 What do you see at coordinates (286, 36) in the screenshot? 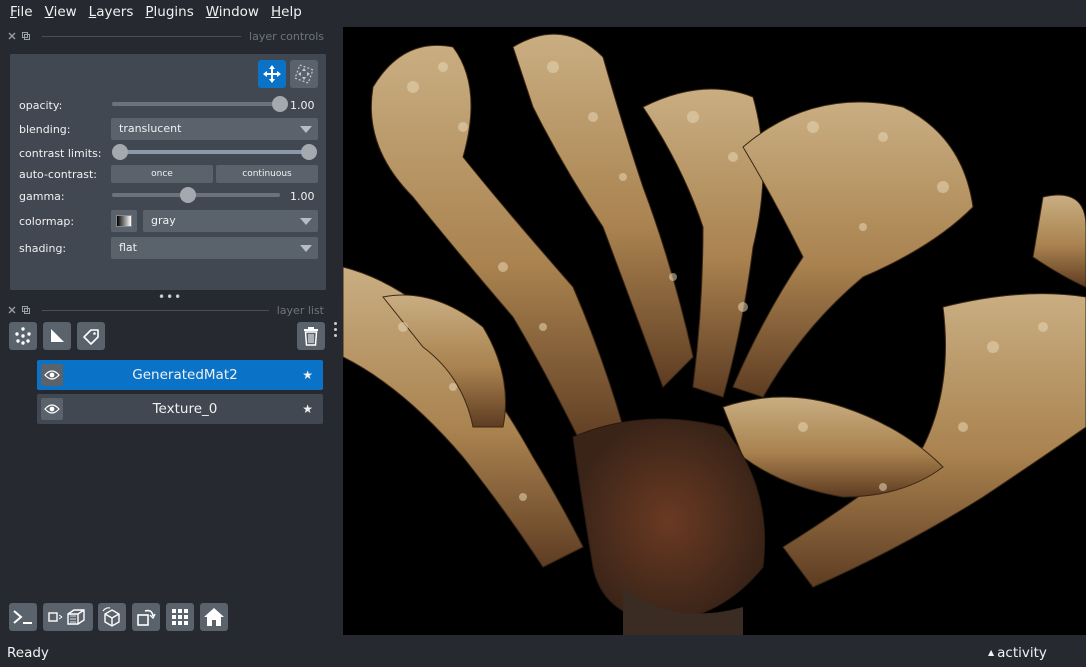
I see `layer-controls-title: layer controls` at bounding box center [286, 36].